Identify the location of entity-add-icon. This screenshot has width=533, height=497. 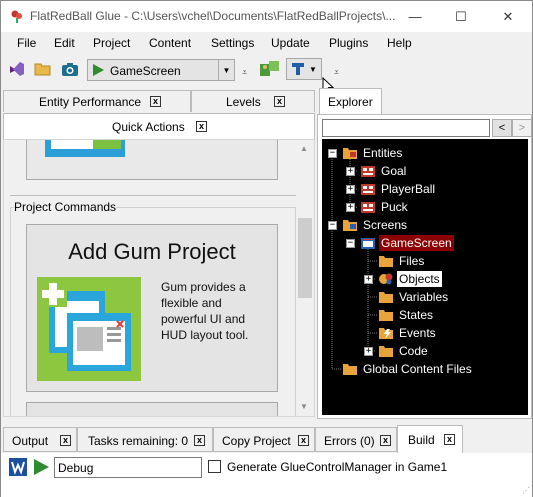
(270, 69).